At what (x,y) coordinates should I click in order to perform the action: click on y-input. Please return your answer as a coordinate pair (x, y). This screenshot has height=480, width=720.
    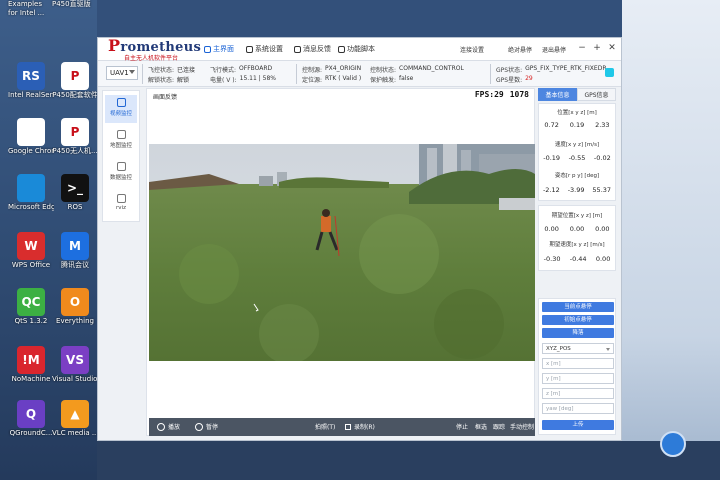
    Looking at the image, I should click on (578, 378).